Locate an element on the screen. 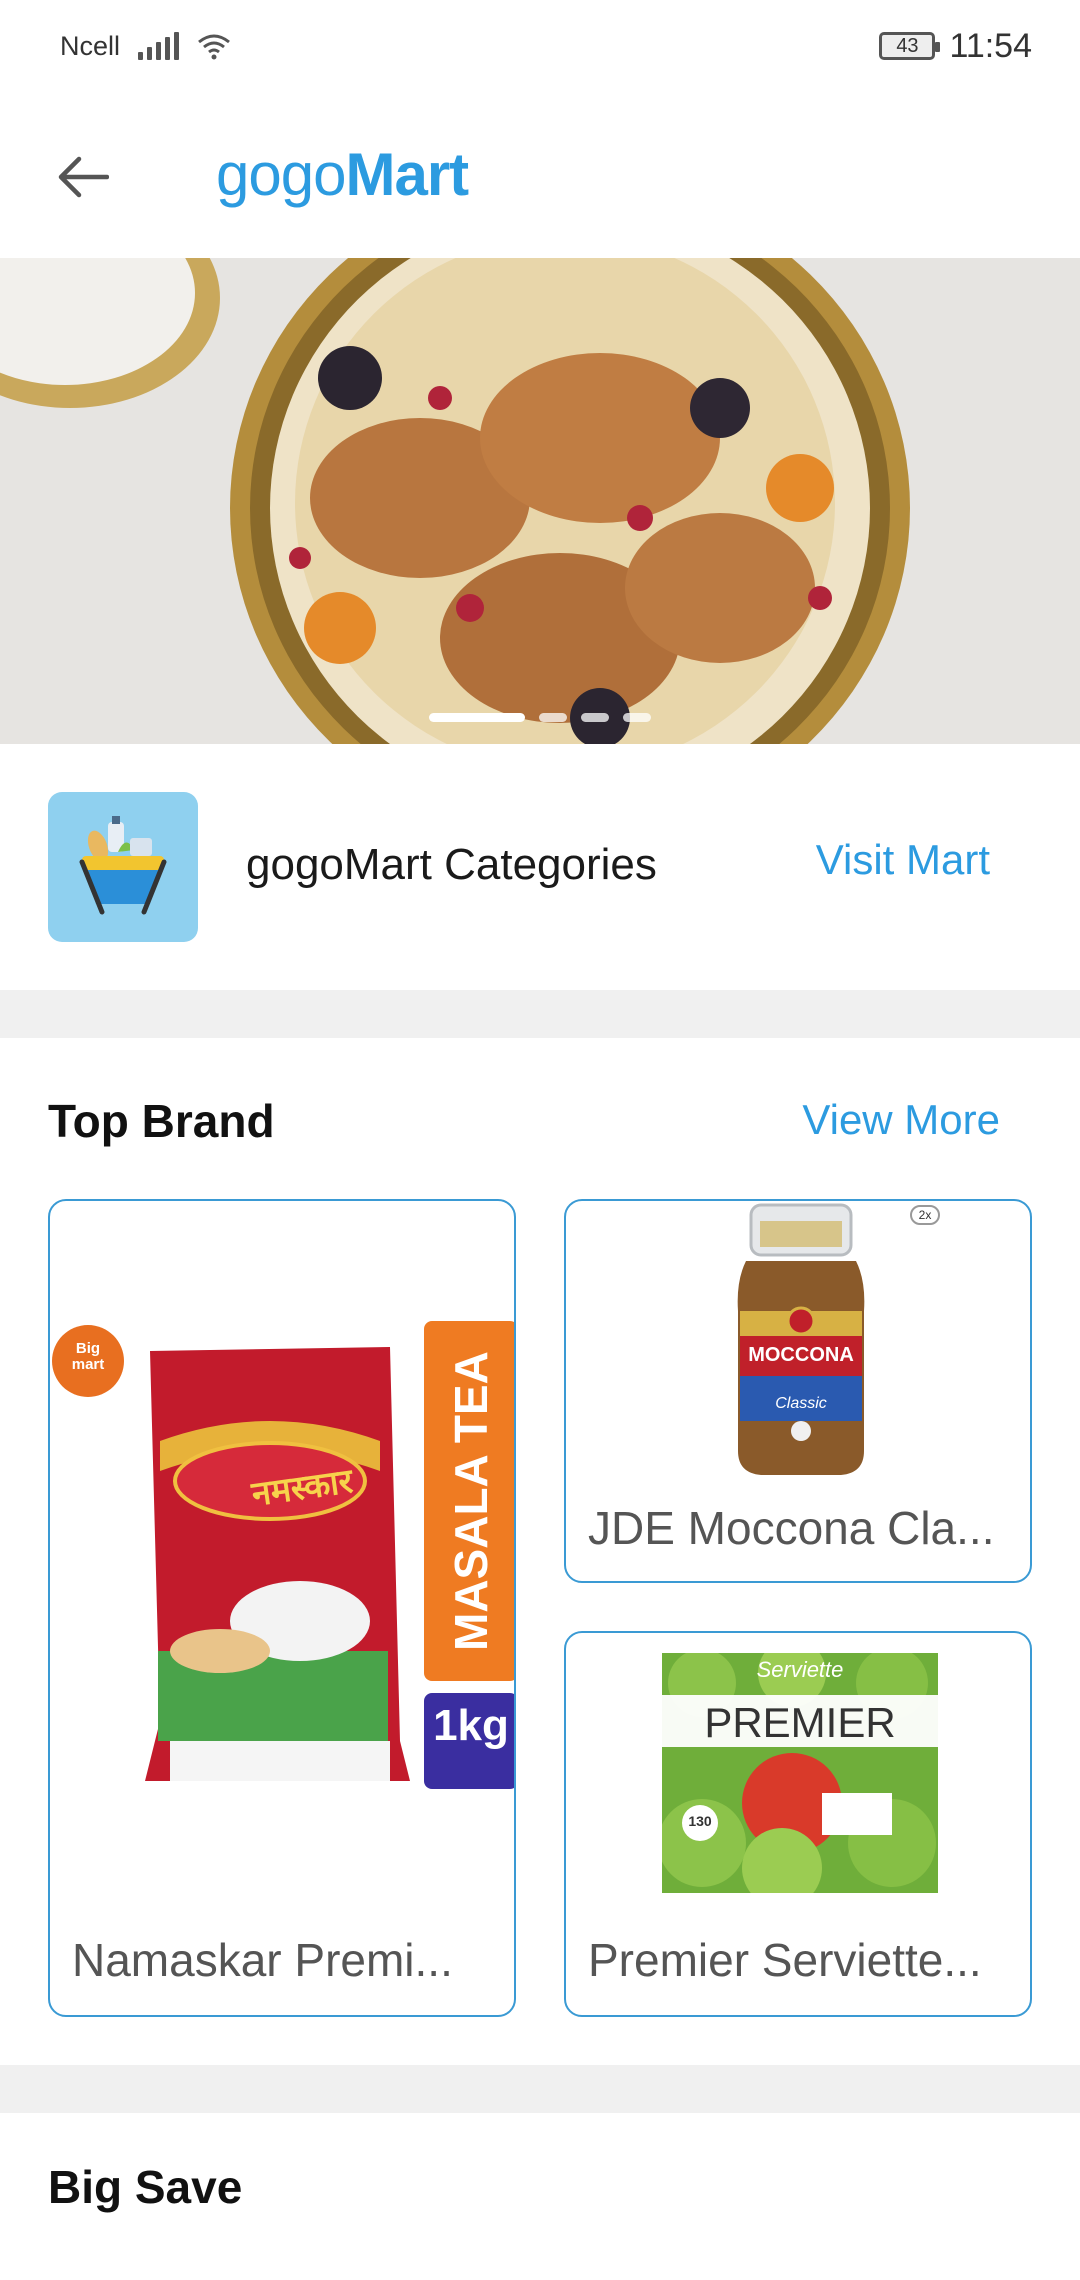  side-label: MASALA TEA is located at coordinates (471, 1501).